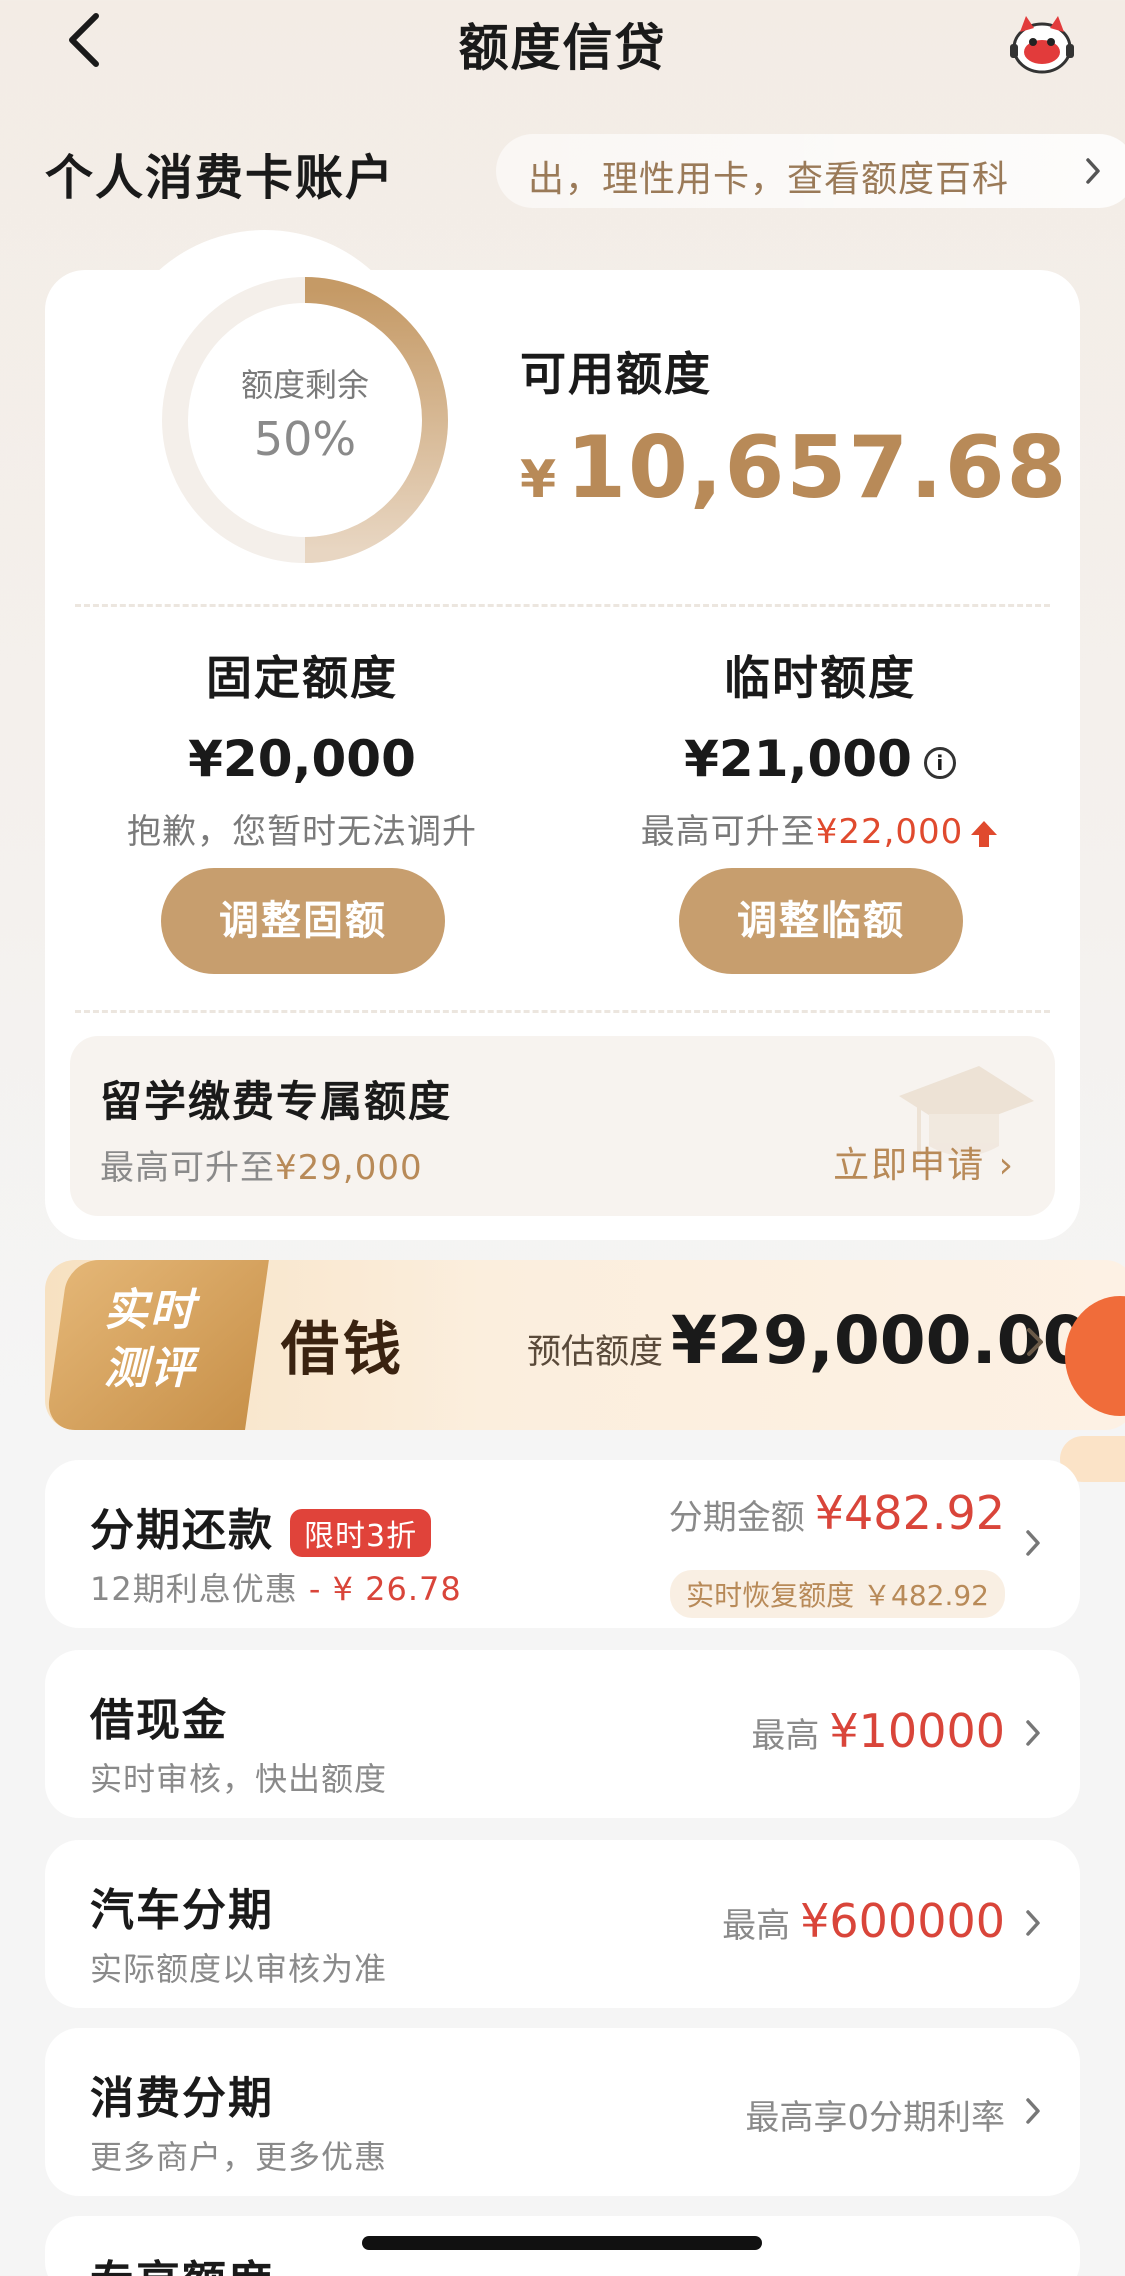 The width and height of the screenshot is (1125, 2276). Describe the element at coordinates (728, 832) in the screenshot. I see `temp-note-prefix: 最高可升至` at that location.